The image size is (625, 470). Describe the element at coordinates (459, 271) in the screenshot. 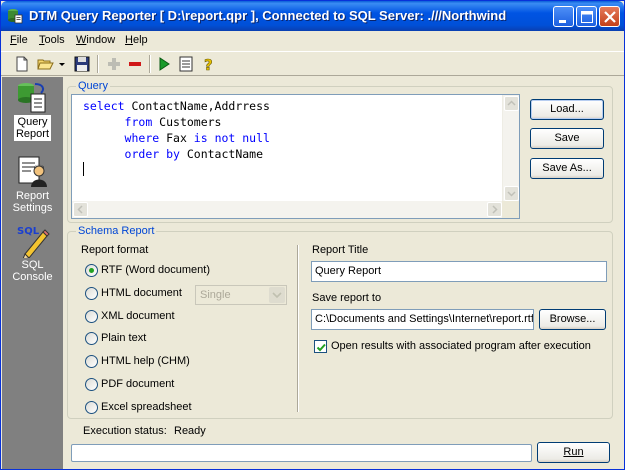

I see `report-title-input: Query Report` at that location.